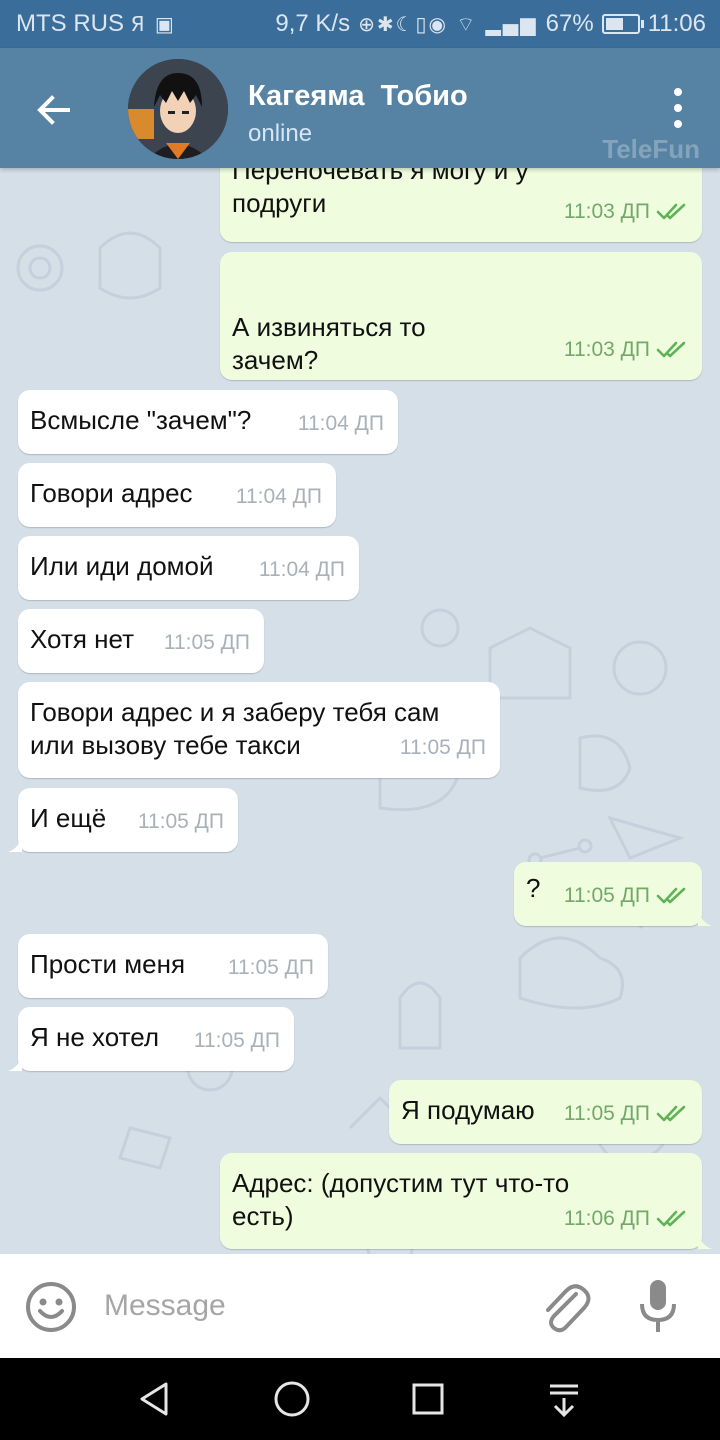  What do you see at coordinates (358, 96) in the screenshot?
I see `contact-name: Кагеяма Тобио` at bounding box center [358, 96].